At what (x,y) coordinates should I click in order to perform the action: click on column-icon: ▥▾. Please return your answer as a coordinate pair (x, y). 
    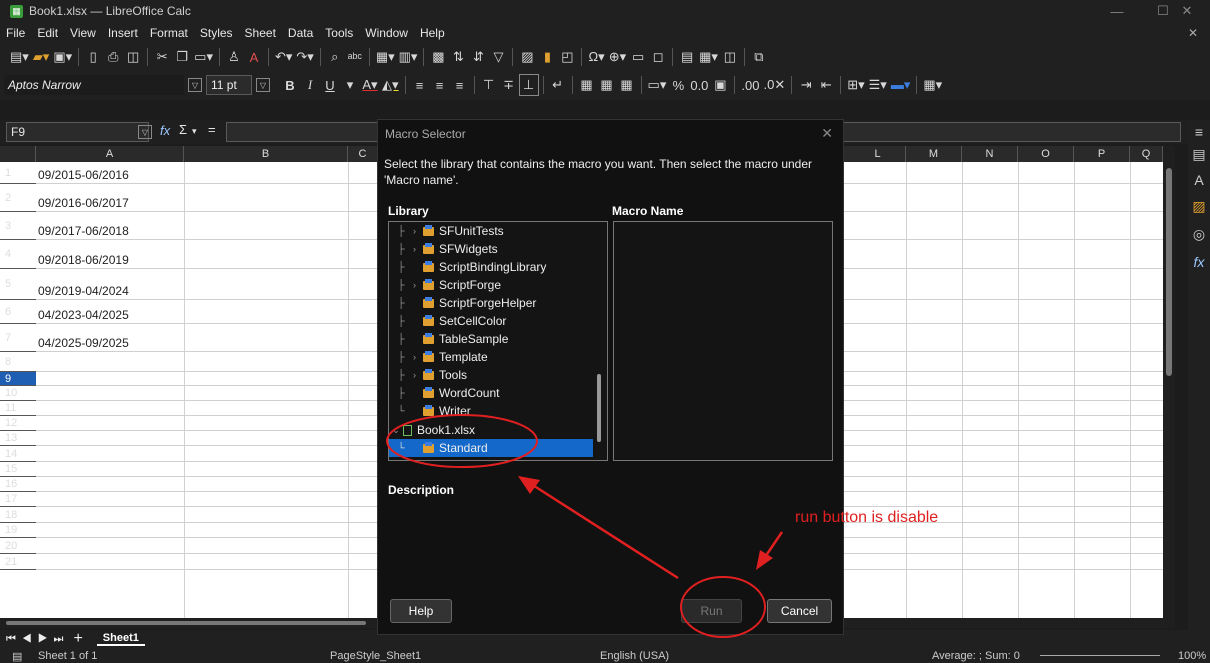
    Looking at the image, I should click on (408, 57).